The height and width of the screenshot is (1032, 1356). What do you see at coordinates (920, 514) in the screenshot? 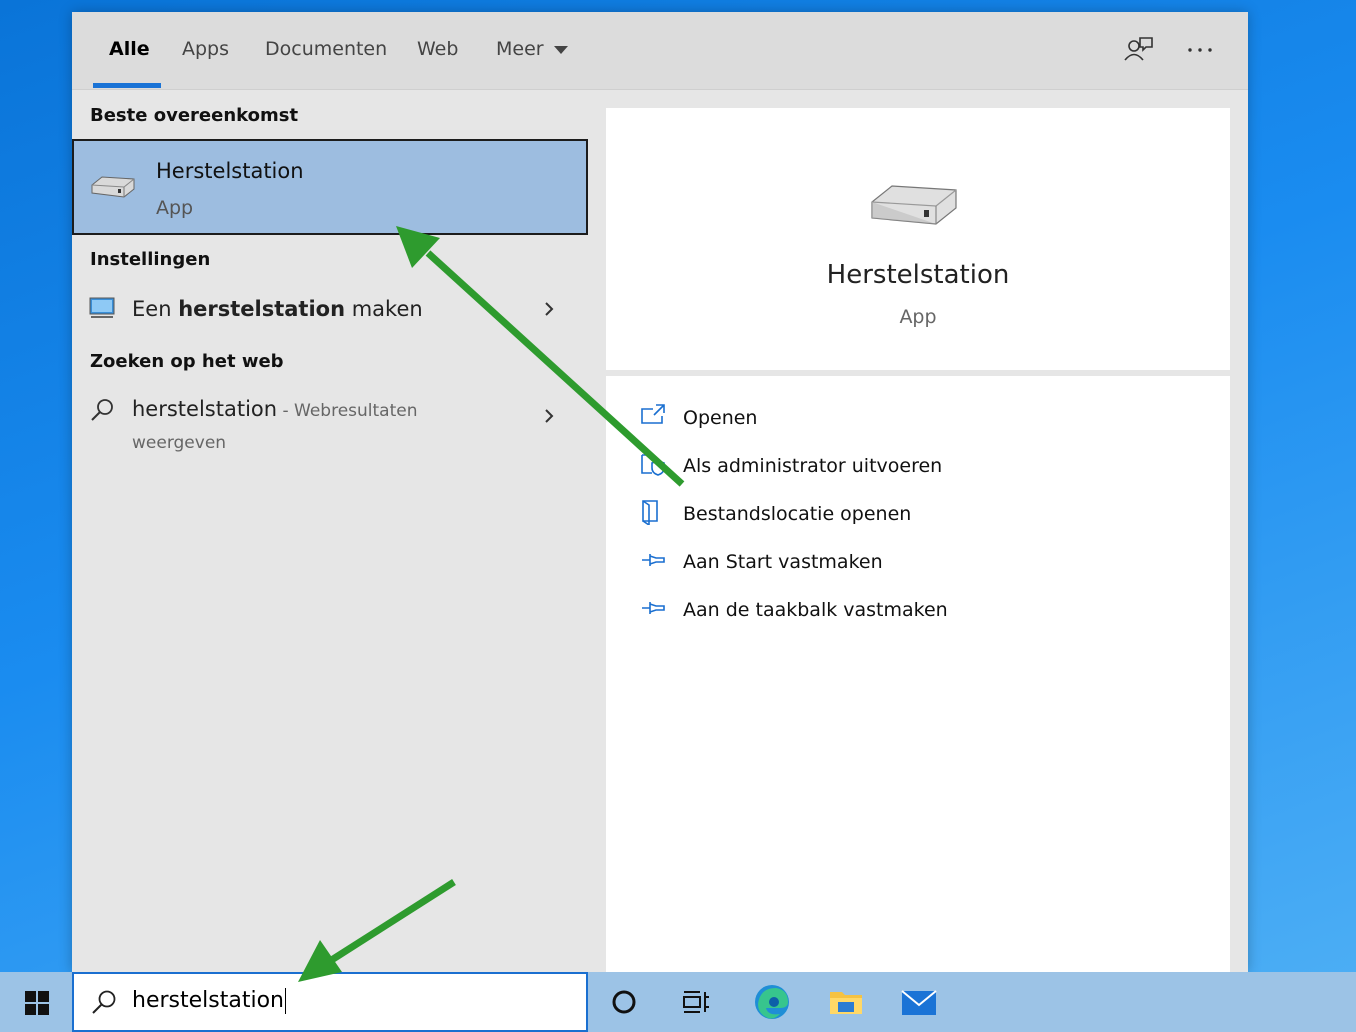
I see `action-file-location: Bestandslocatie openen` at bounding box center [920, 514].